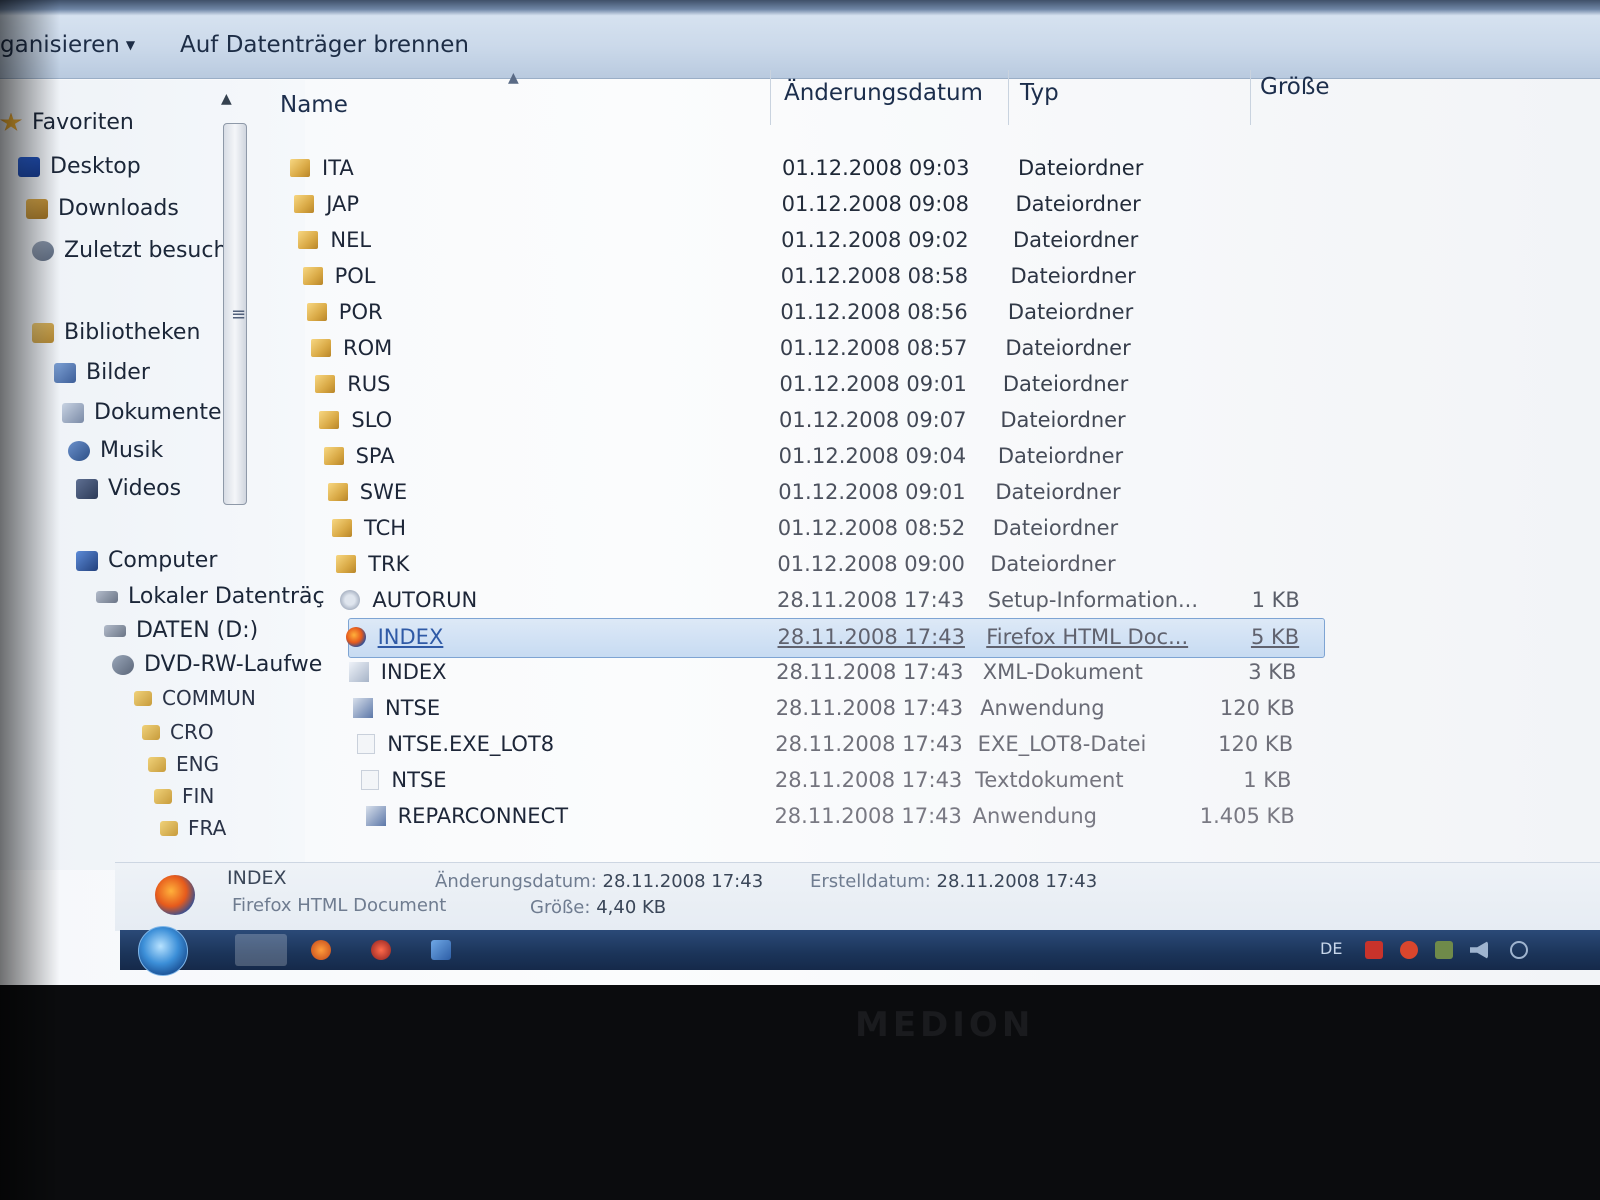 This screenshot has width=1600, height=1200. I want to click on taskbar-media-button, so click(441, 950).